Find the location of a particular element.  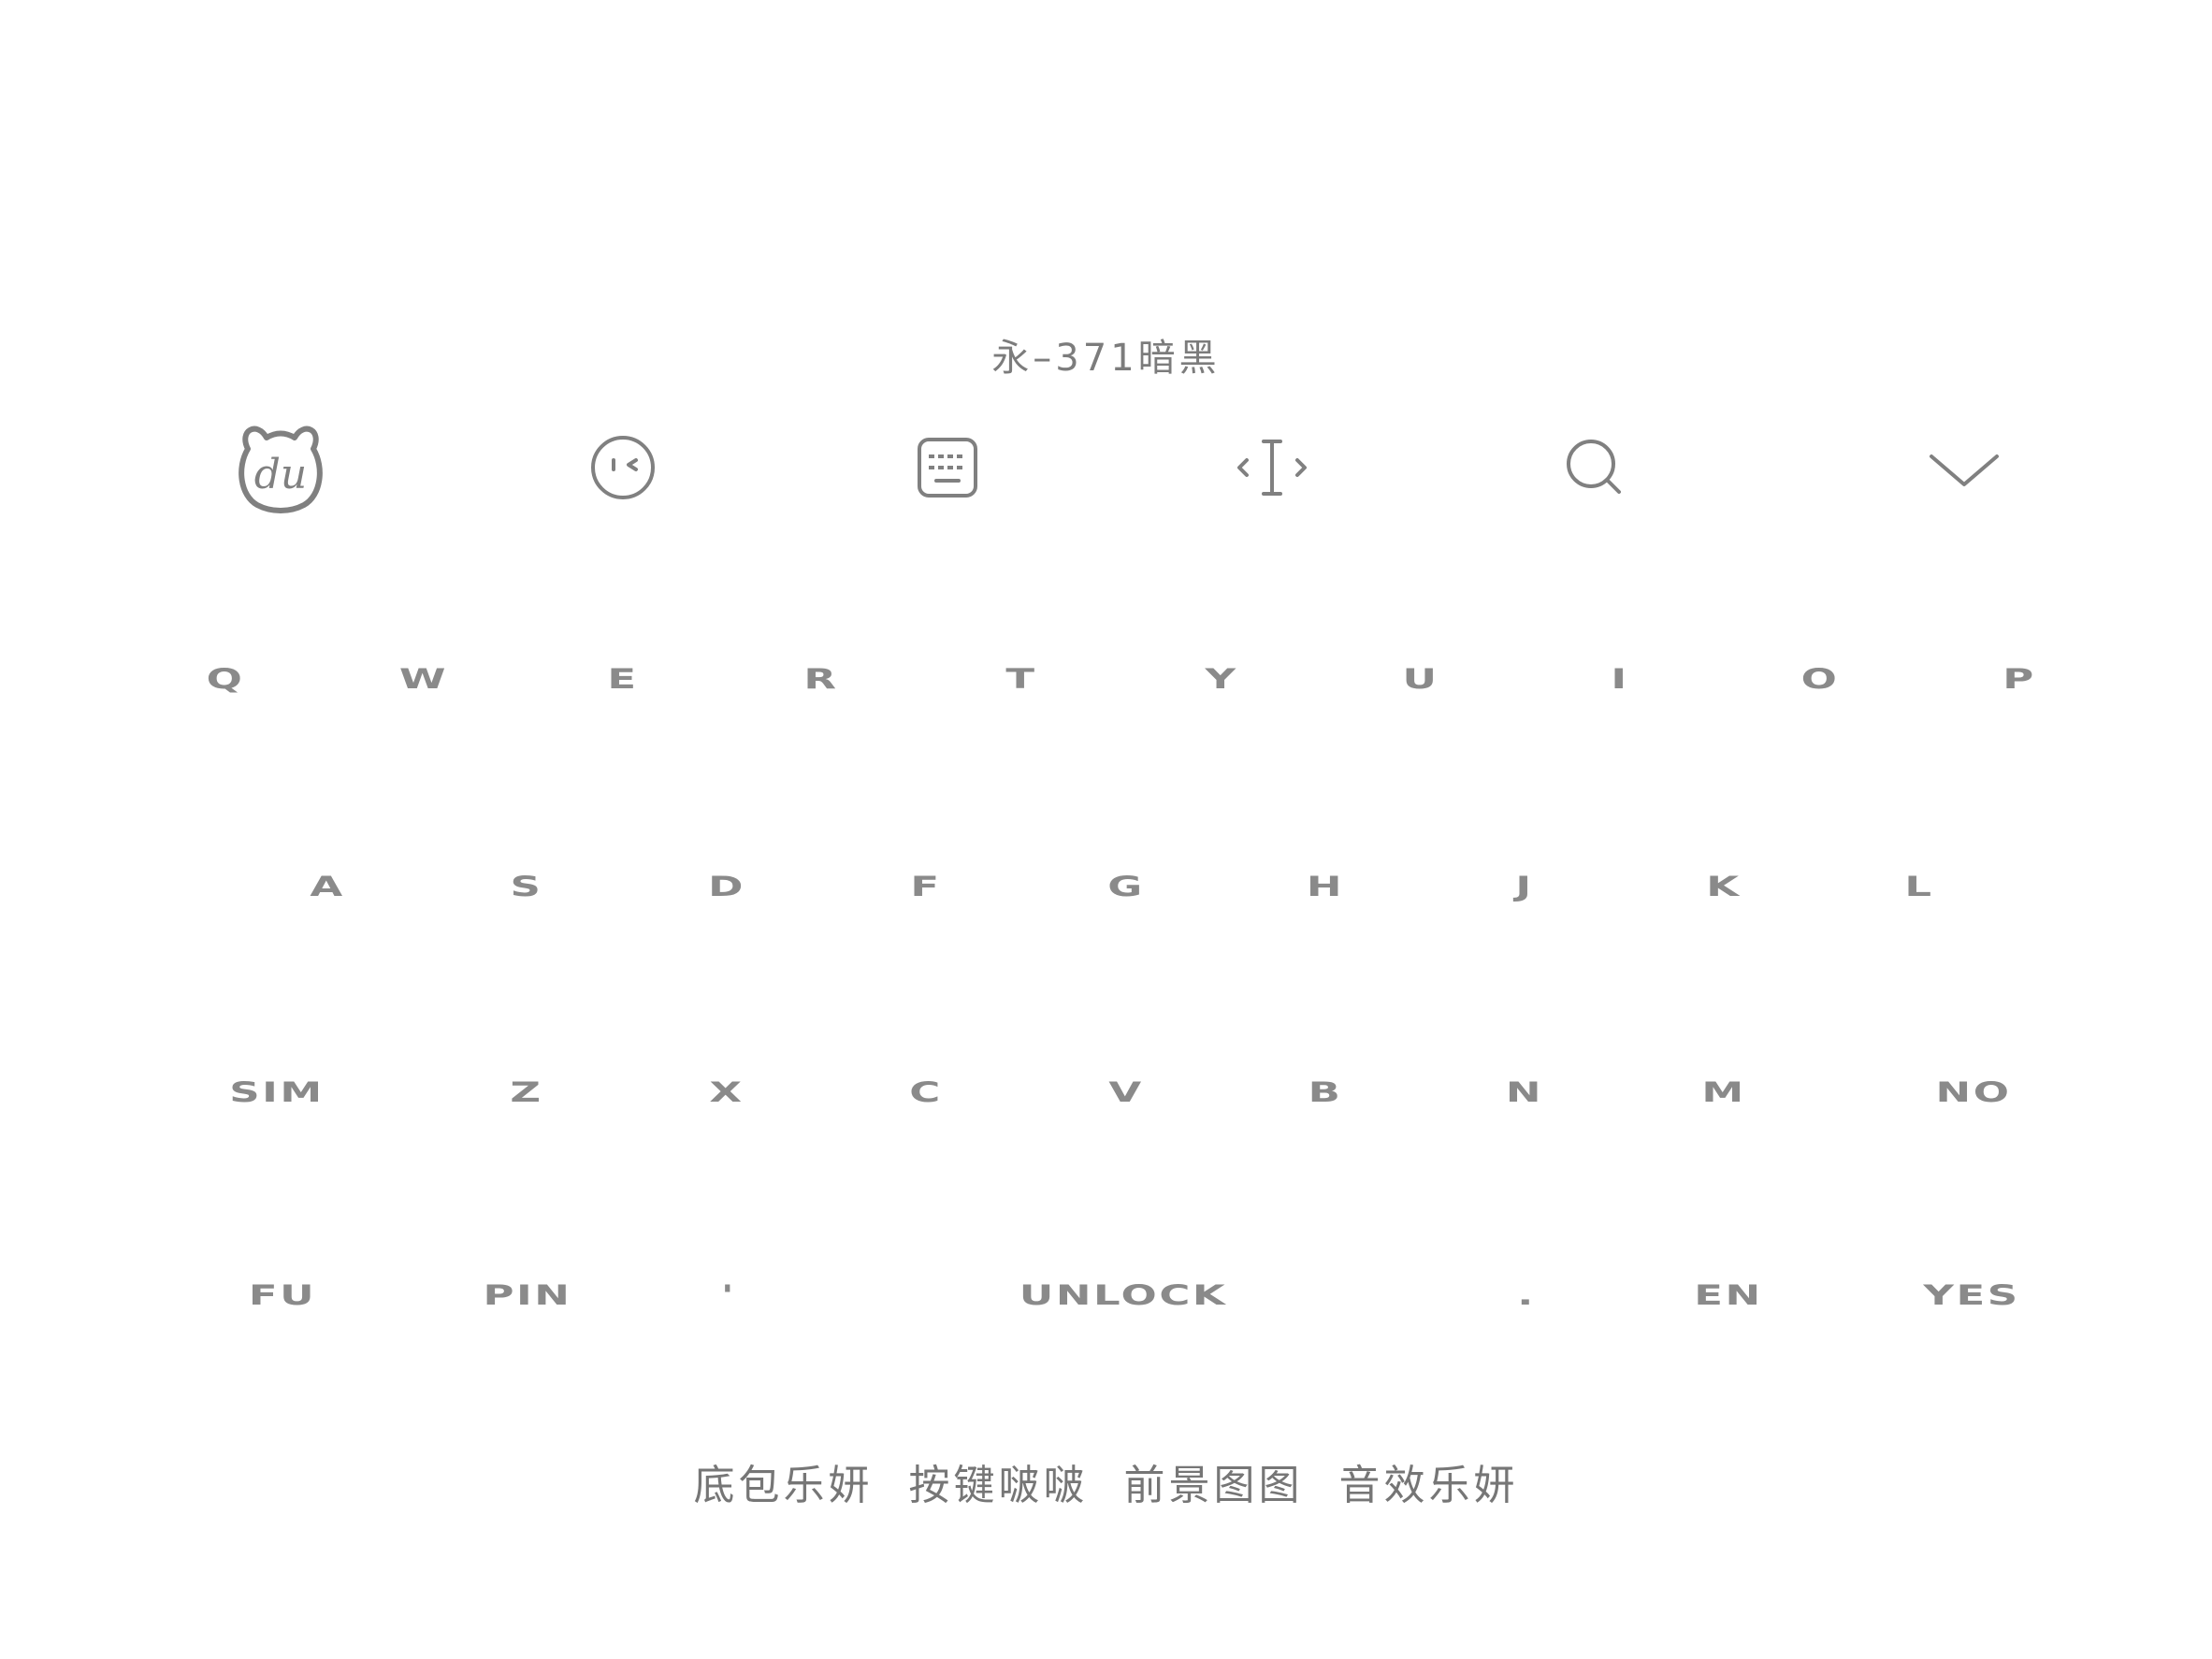

key-o: O is located at coordinates (1819, 679).